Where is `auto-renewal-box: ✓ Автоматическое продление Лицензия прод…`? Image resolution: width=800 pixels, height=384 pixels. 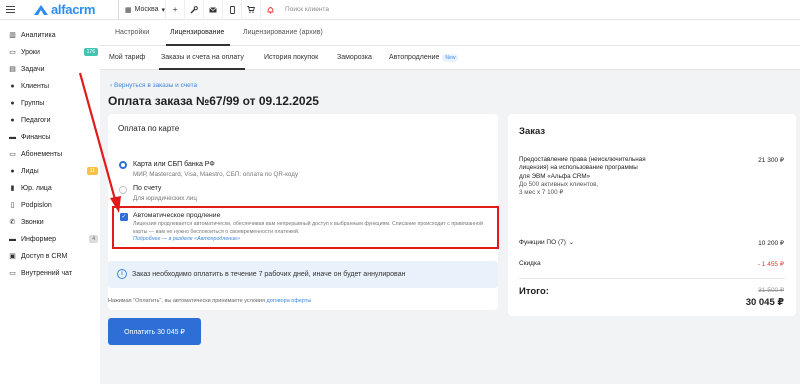 auto-renewal-box: ✓ Автоматическое продление Лицензия прод… is located at coordinates (305, 227).